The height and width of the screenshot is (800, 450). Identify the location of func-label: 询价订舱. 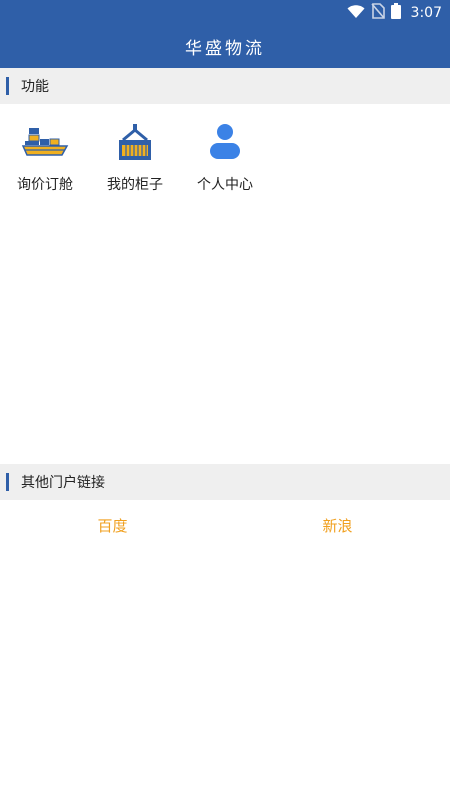
(45, 185).